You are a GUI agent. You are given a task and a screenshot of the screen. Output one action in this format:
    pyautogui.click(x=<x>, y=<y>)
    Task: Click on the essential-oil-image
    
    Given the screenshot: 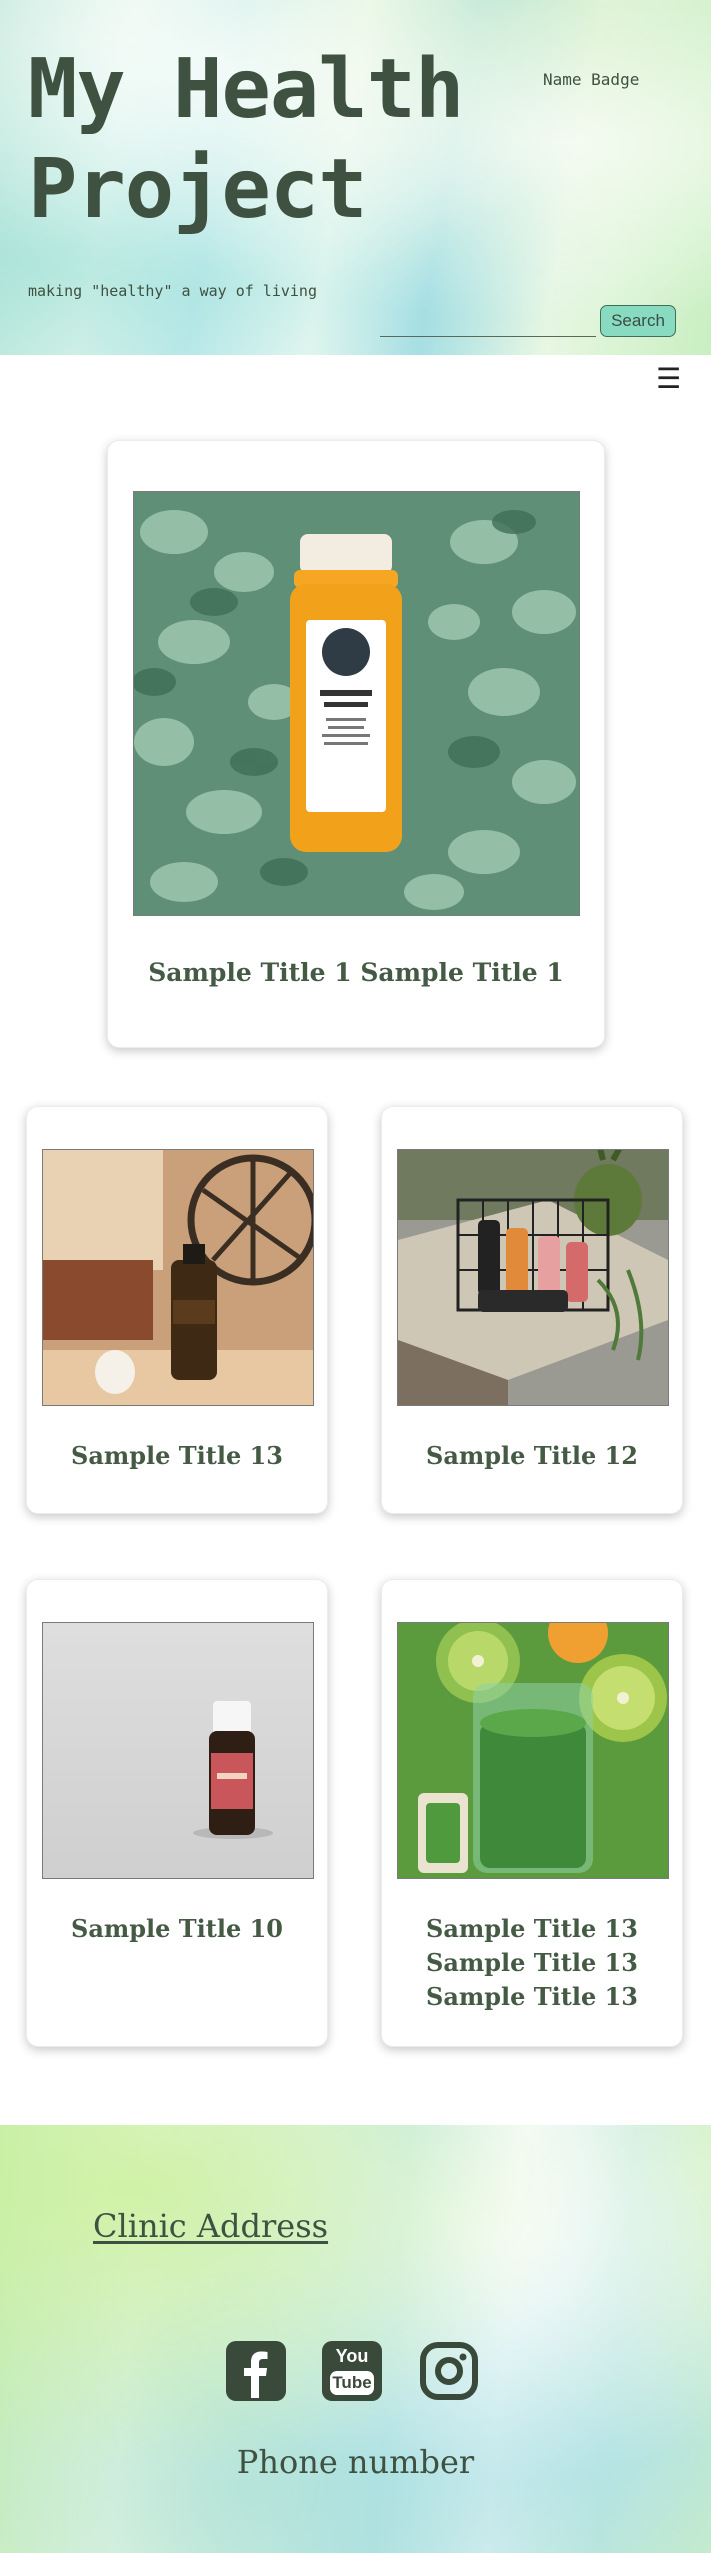 What is the action you would take?
    pyautogui.click(x=178, y=1750)
    